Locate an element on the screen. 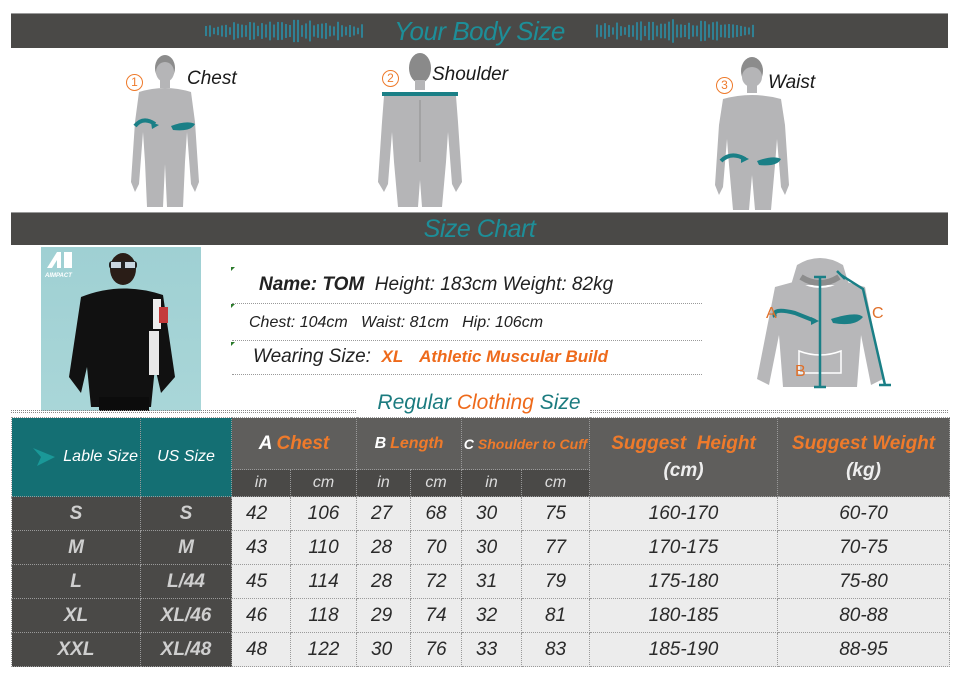 Image resolution: width=958 pixels, height=686 pixels. model-name: TOM is located at coordinates (343, 284).